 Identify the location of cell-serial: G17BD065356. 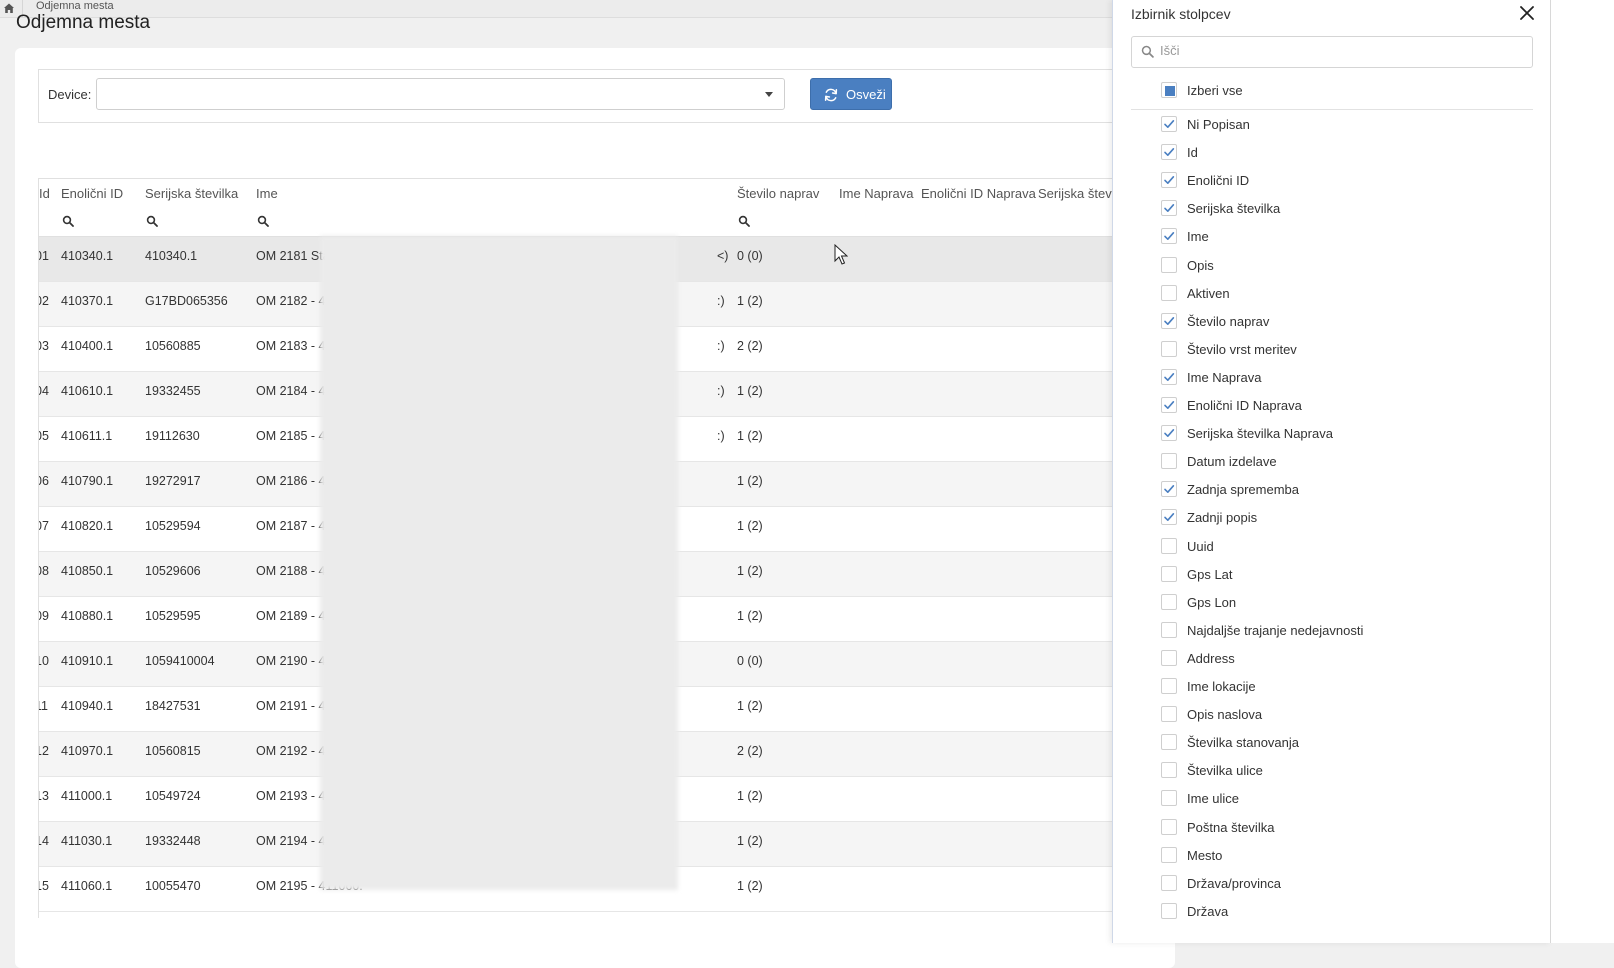
(186, 301).